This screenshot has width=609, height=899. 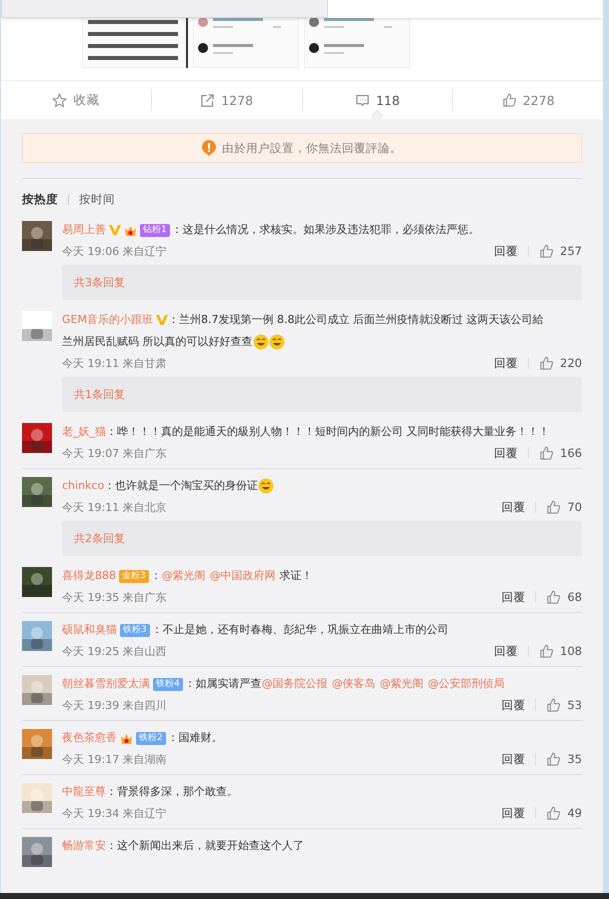 I want to click on mention-link: @中国政府网, so click(x=243, y=576).